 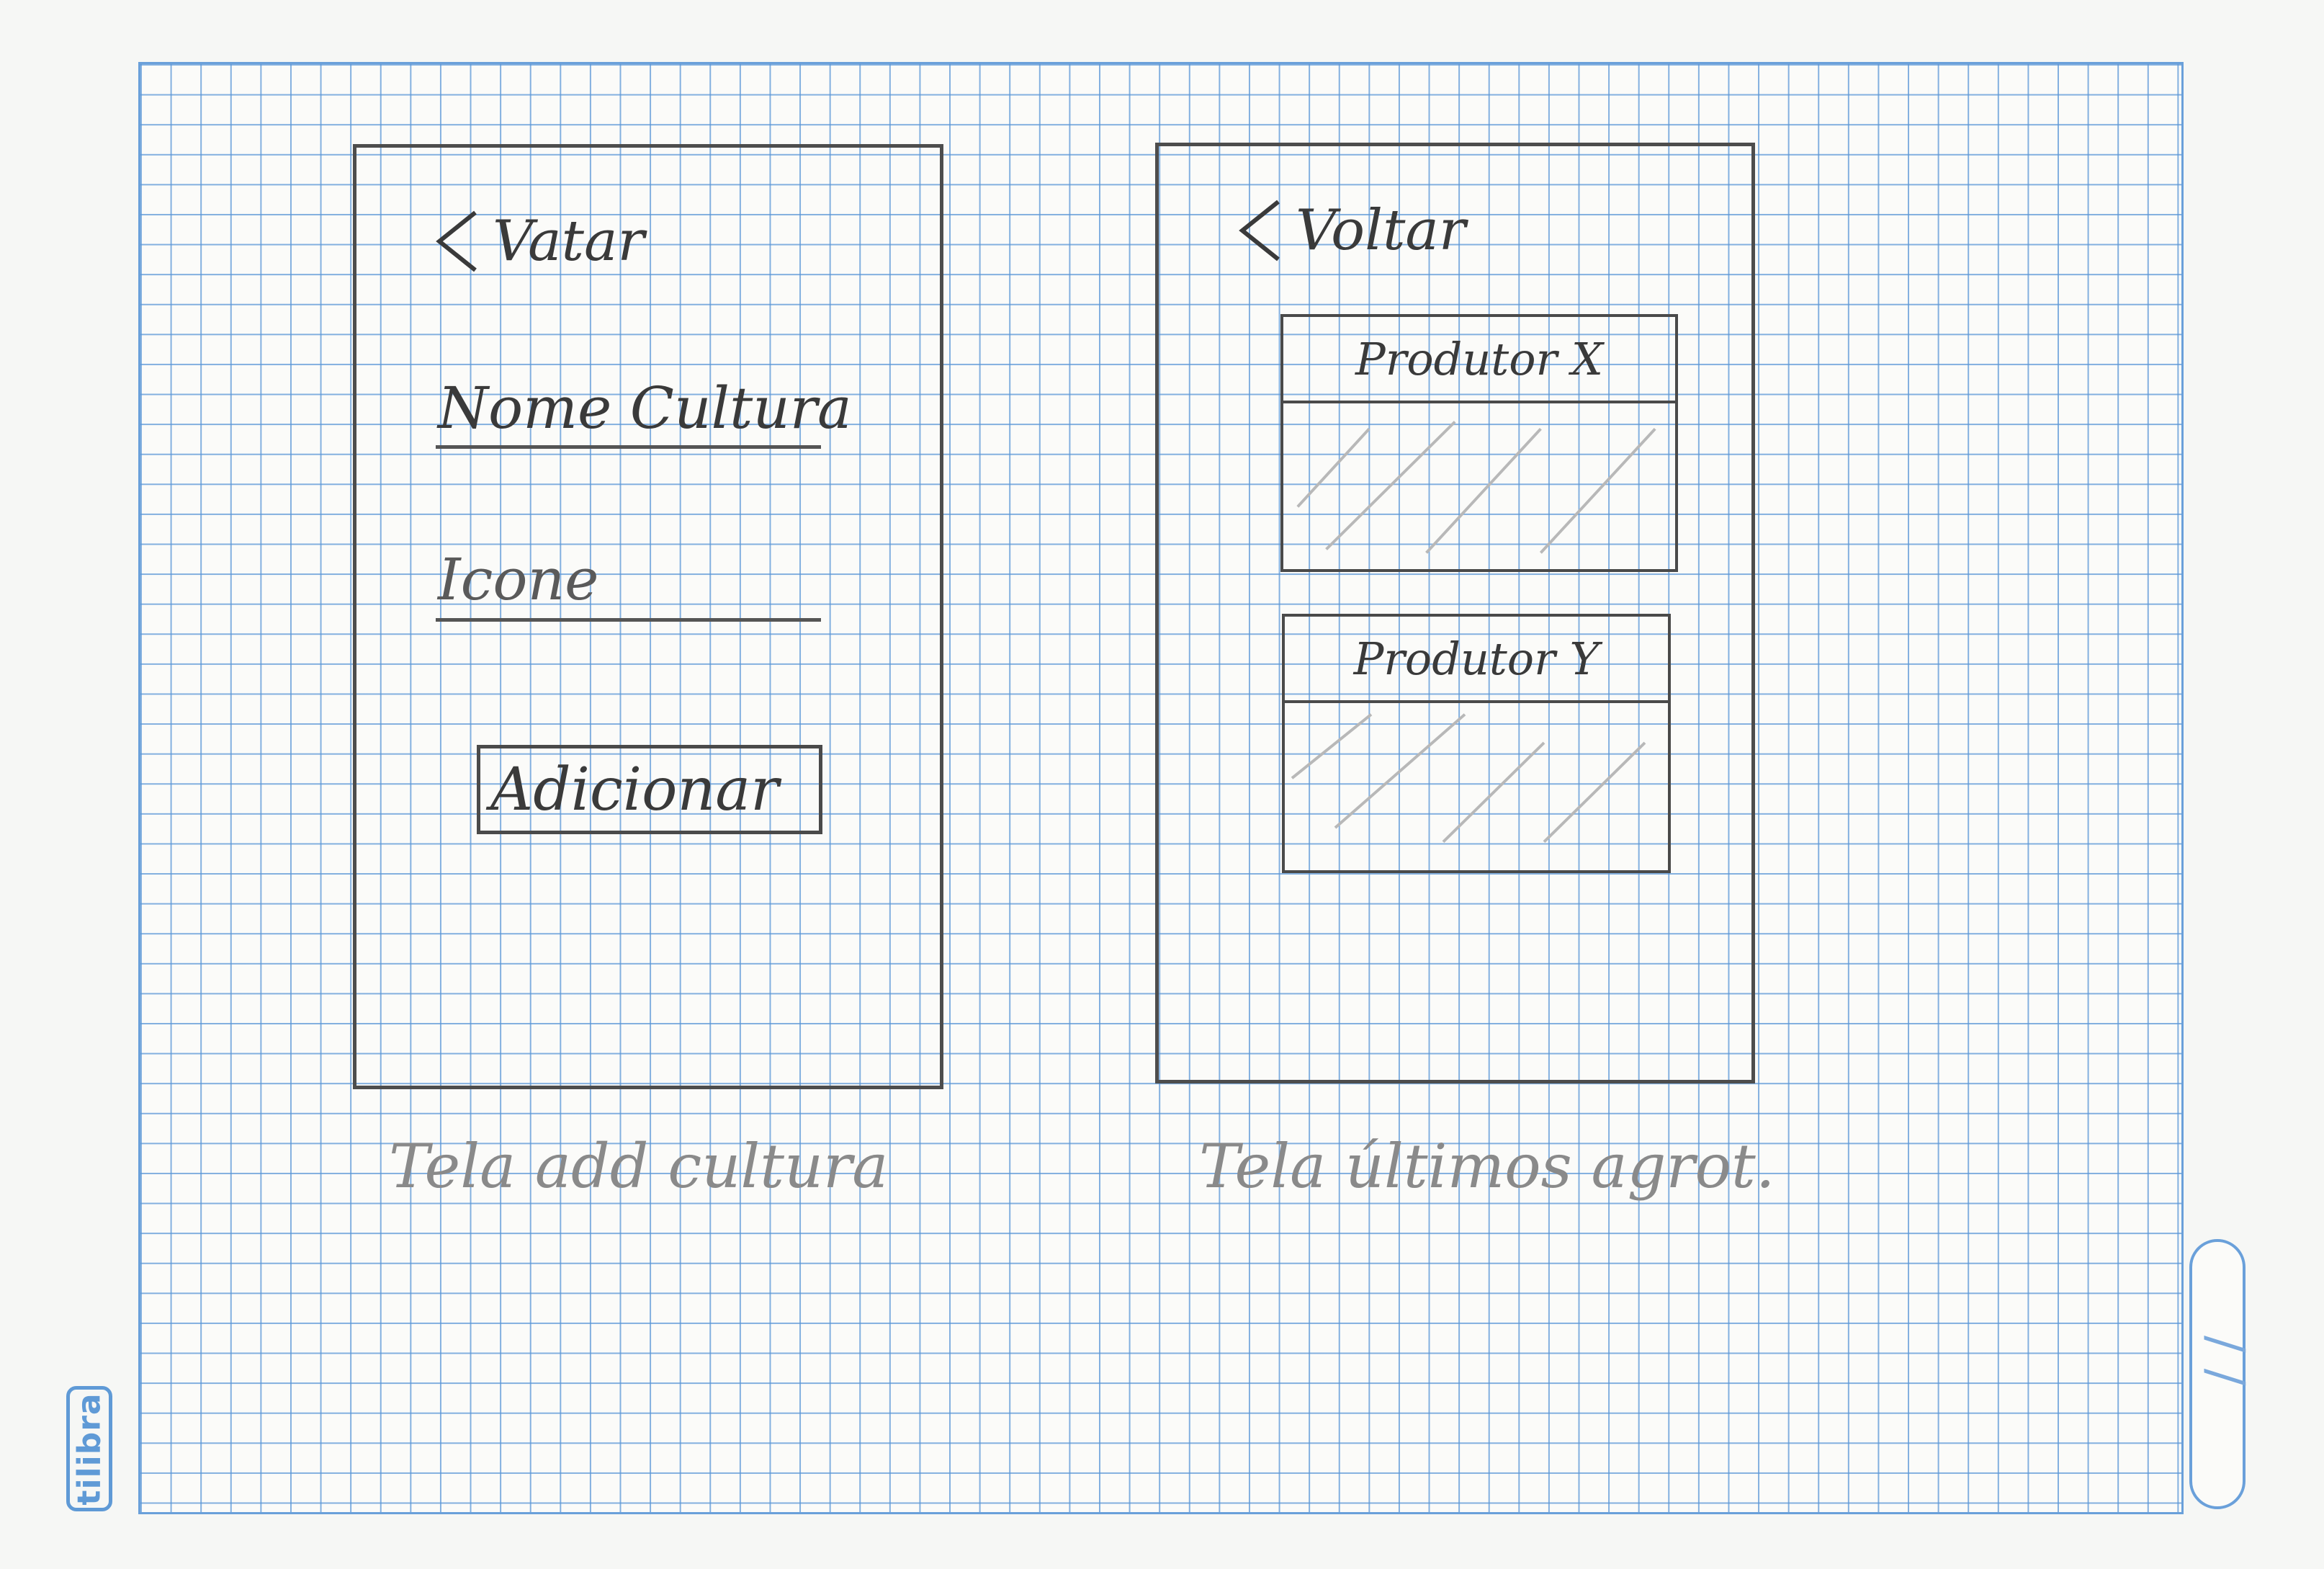 I want to click on back-label: Vatar, so click(x=569, y=241).